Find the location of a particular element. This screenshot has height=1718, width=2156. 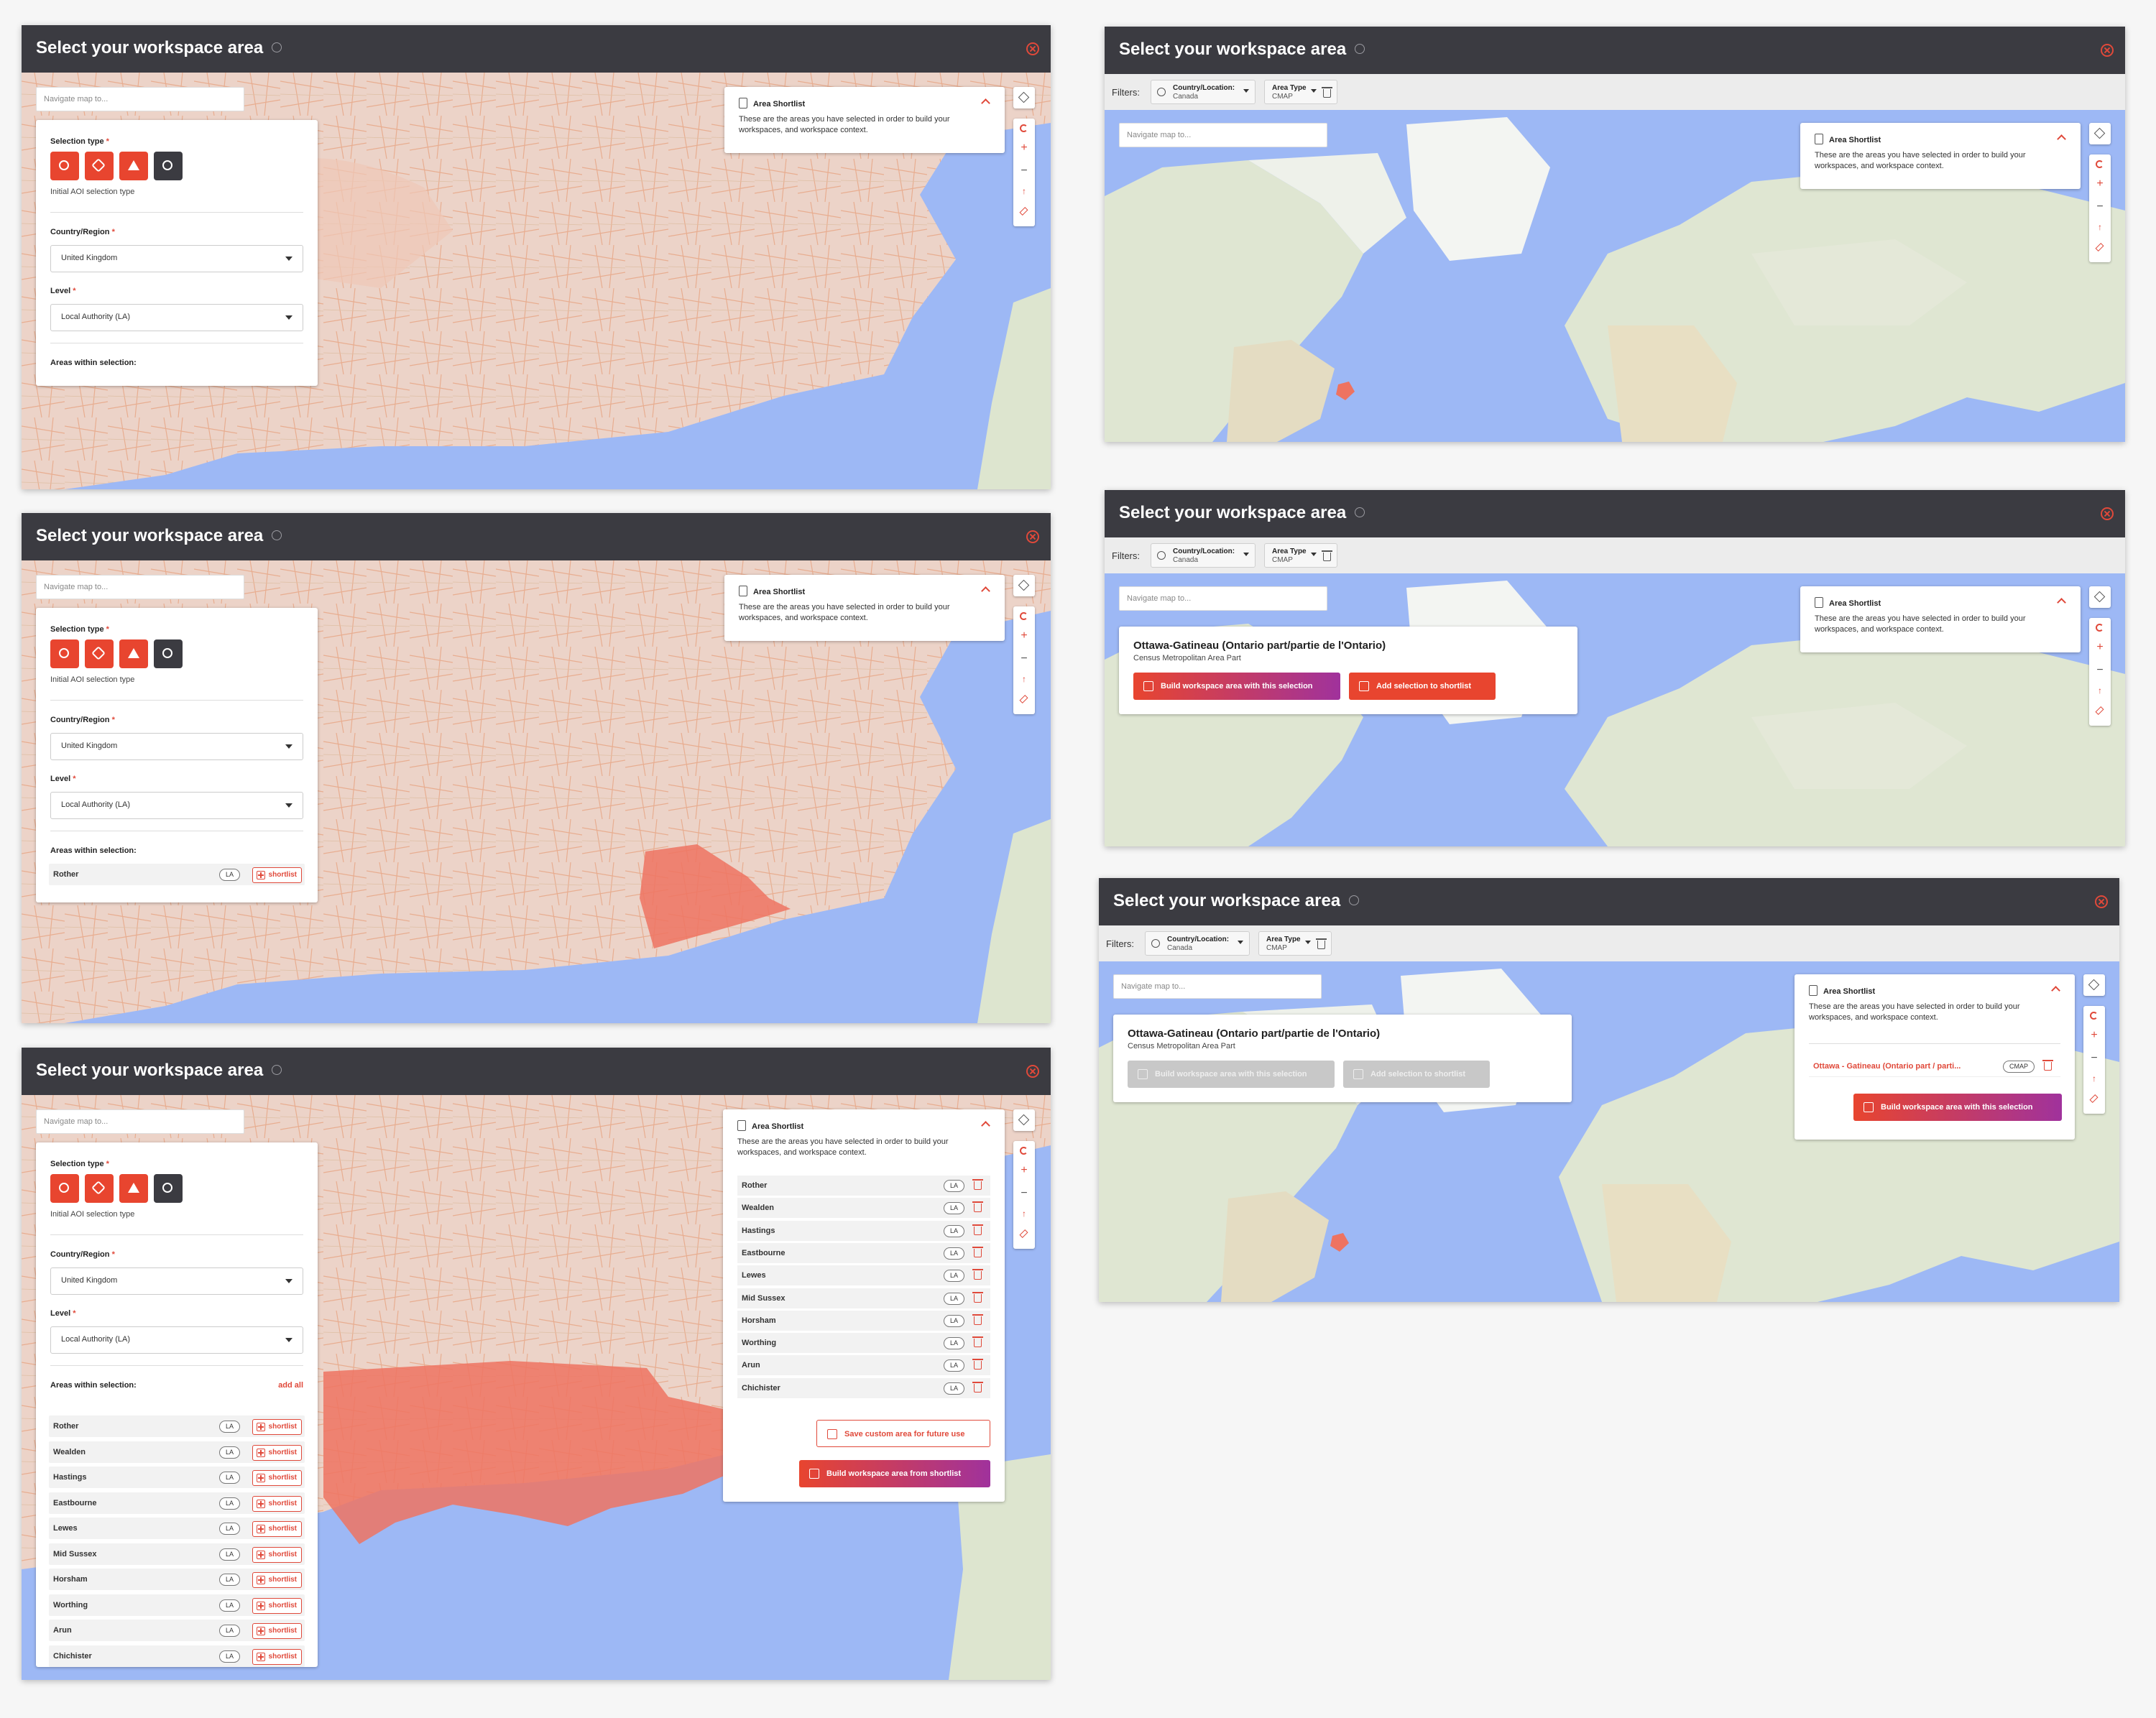

add-to-shortlist-button-disabled: Add selection to shortlist is located at coordinates (1416, 1074).